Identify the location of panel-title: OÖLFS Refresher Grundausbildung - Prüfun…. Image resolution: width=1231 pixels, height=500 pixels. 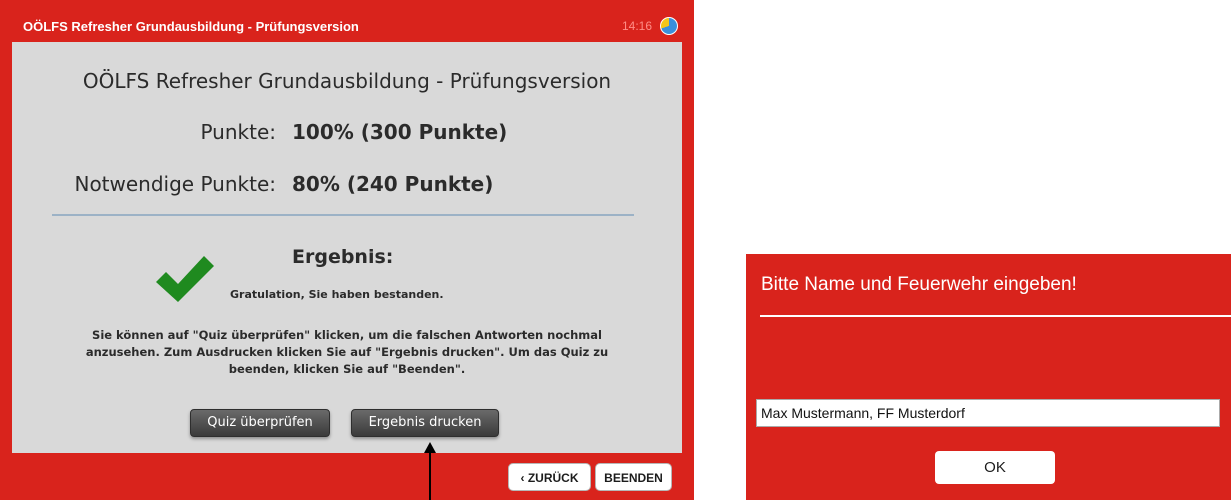
(347, 81).